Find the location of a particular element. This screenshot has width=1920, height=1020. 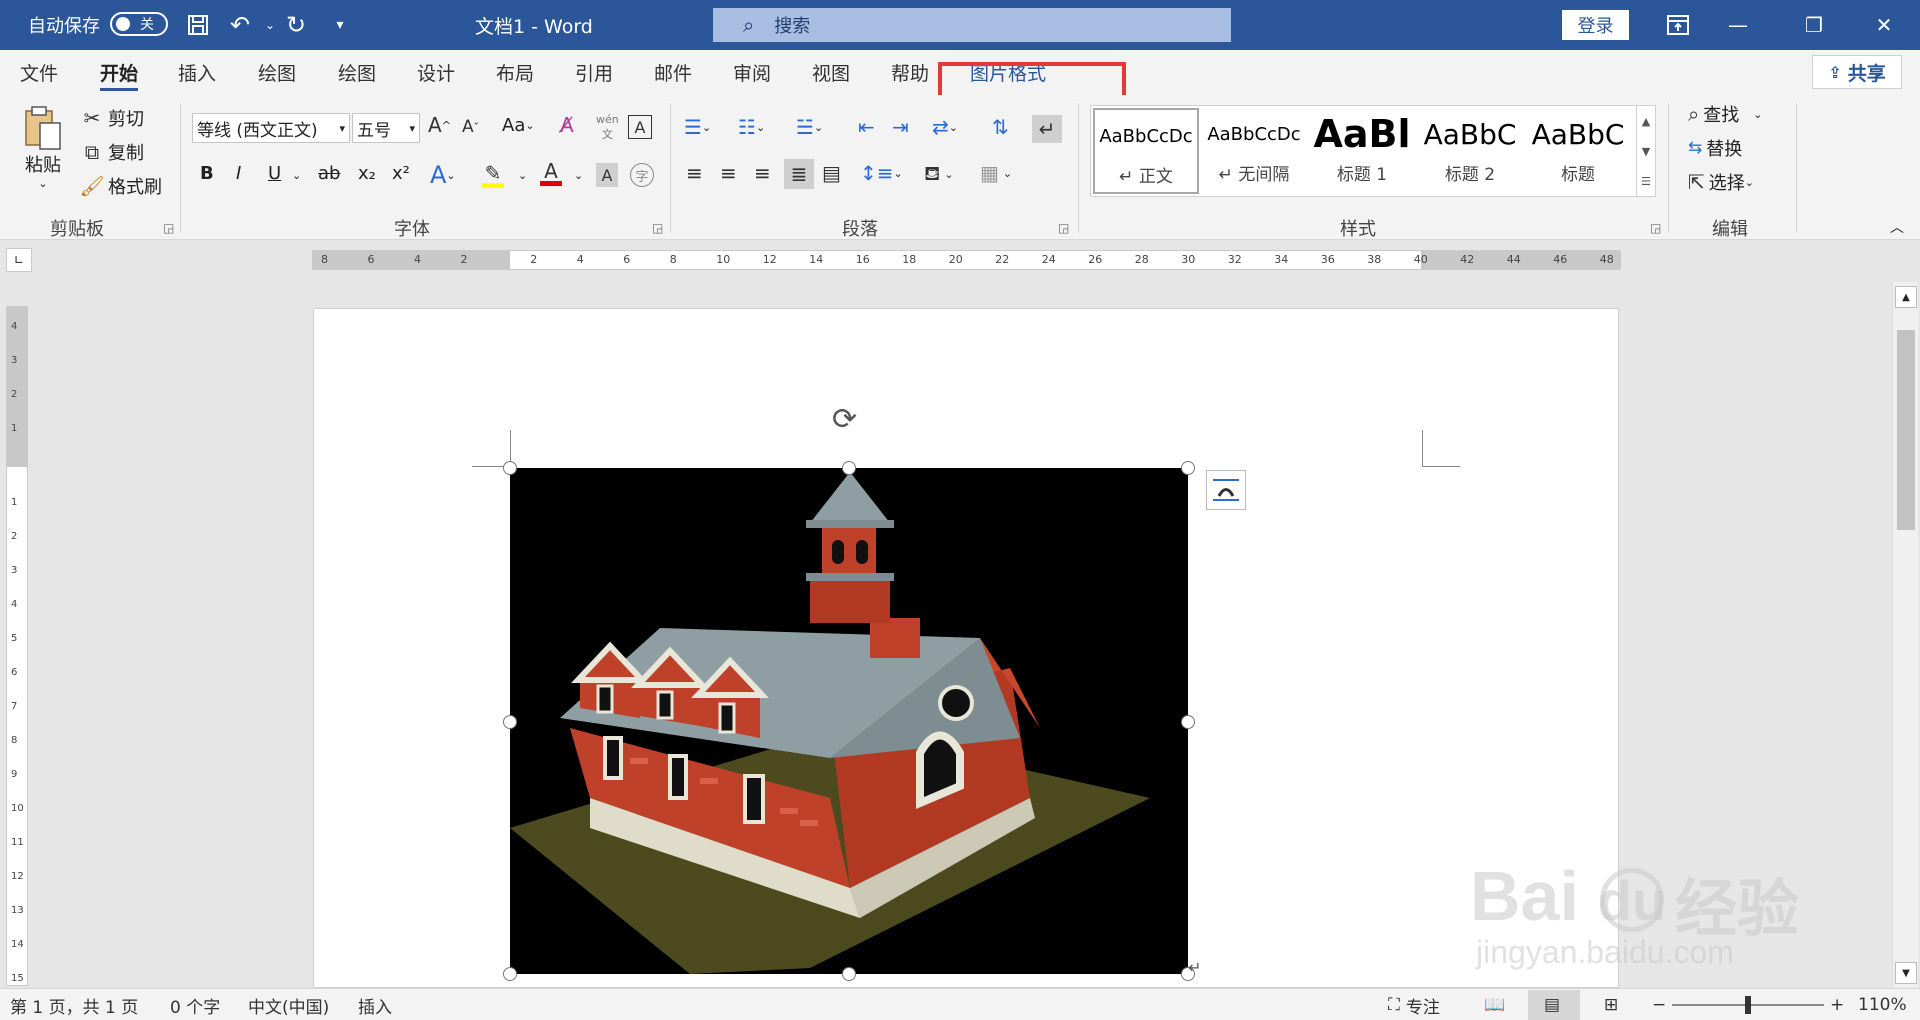

underline-dropdown-icon: ⌄ is located at coordinates (296, 175).